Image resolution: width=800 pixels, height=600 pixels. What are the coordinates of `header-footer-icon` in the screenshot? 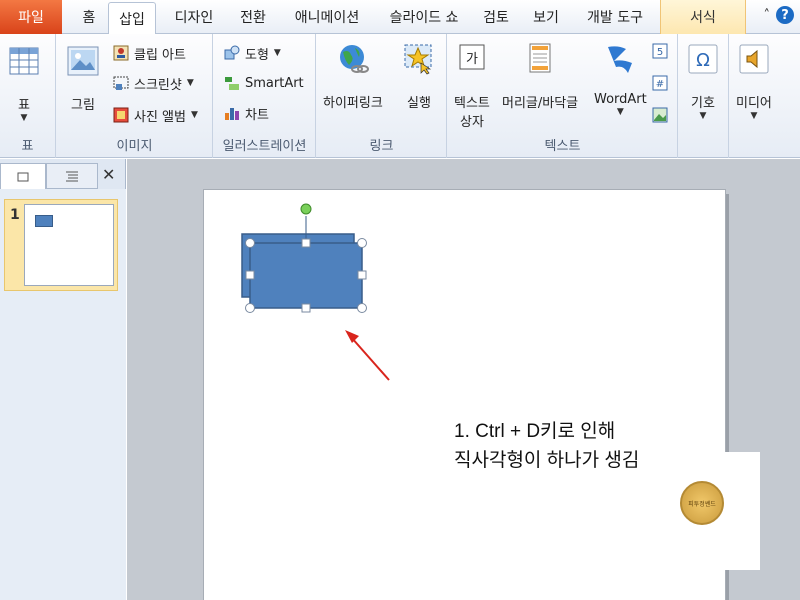 It's located at (540, 58).